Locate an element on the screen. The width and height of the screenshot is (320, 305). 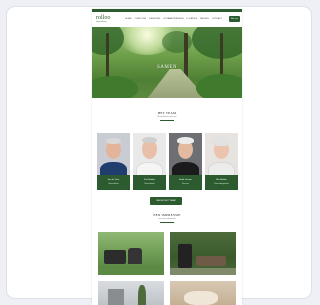
team-member-name: Jan de Vries is located at coordinates (113, 180).